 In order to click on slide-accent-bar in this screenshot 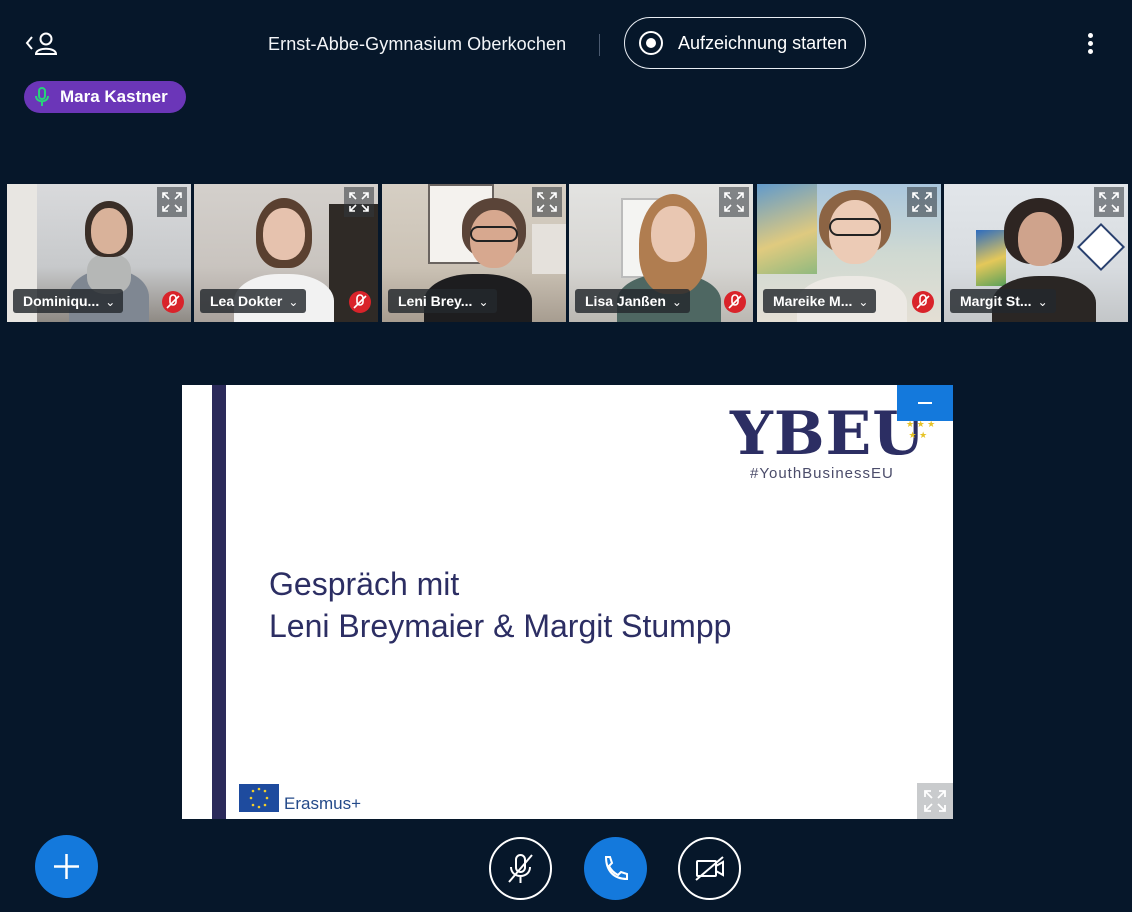, I will do `click(219, 602)`.